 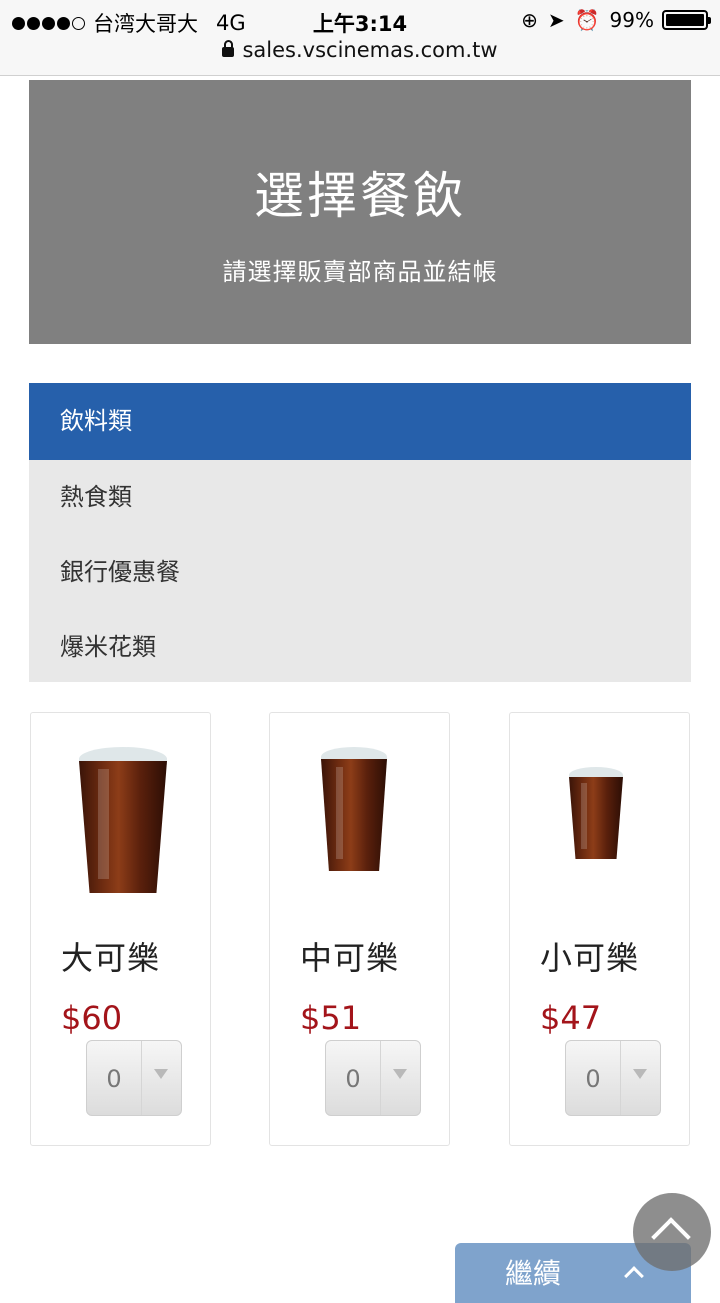 What do you see at coordinates (686, 20) in the screenshot?
I see `battery-icon` at bounding box center [686, 20].